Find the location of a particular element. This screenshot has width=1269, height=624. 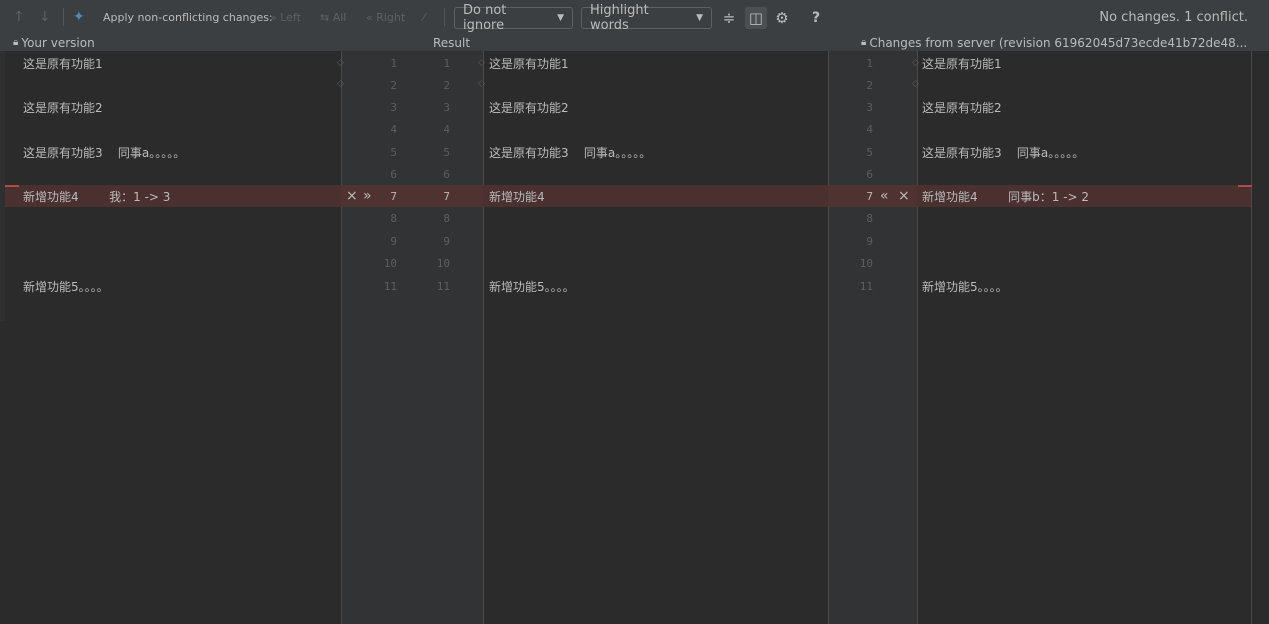

right-line-number: 3 is located at coordinates (869, 107).